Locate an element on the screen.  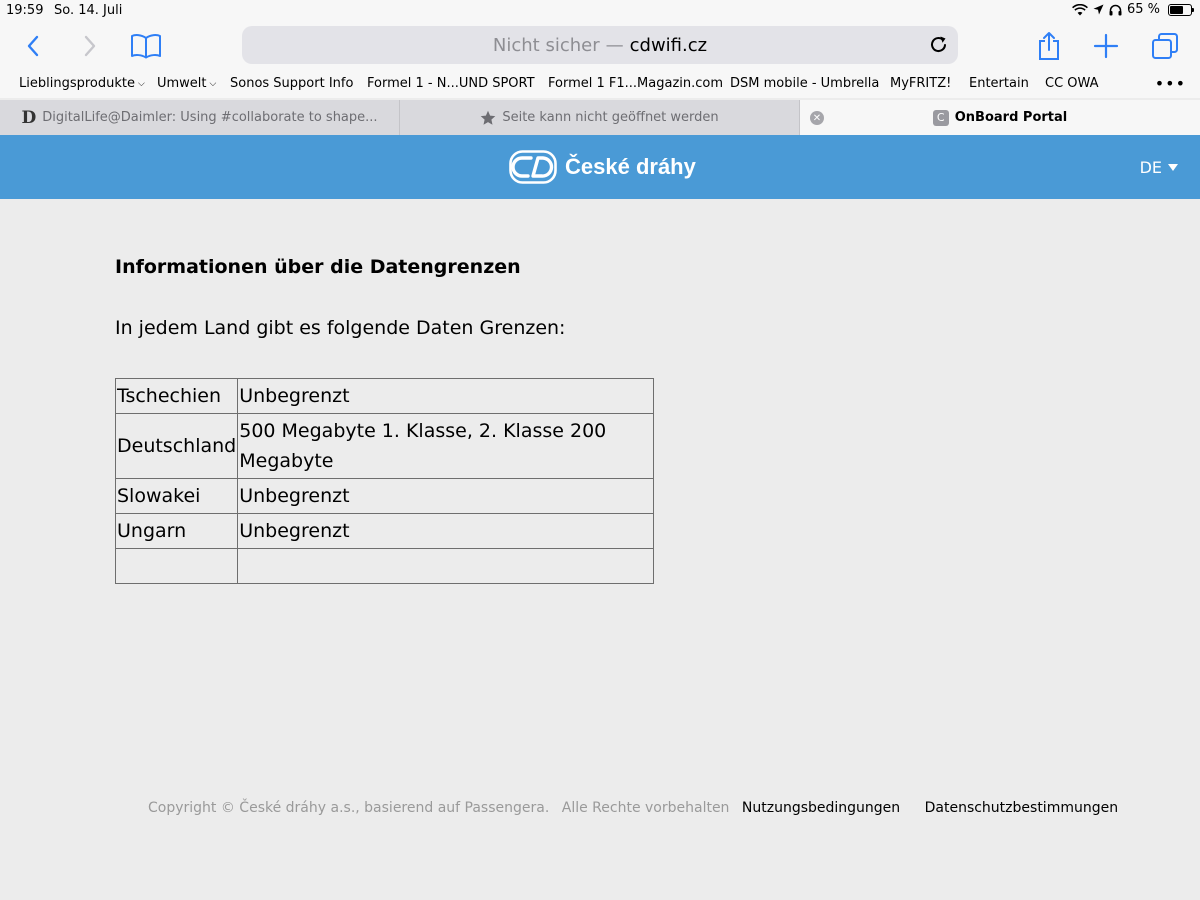
forward-icon is located at coordinates (90, 46).